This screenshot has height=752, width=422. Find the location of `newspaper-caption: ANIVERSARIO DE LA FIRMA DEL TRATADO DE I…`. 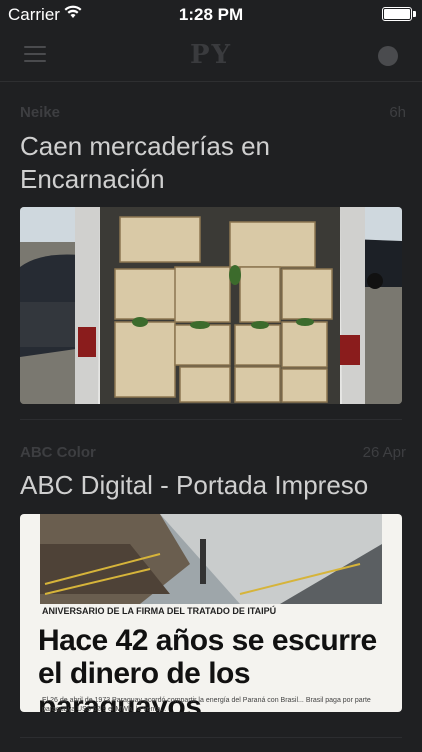

newspaper-caption: ANIVERSARIO DE LA FIRMA DEL TRATADO DE I… is located at coordinates (159, 611).